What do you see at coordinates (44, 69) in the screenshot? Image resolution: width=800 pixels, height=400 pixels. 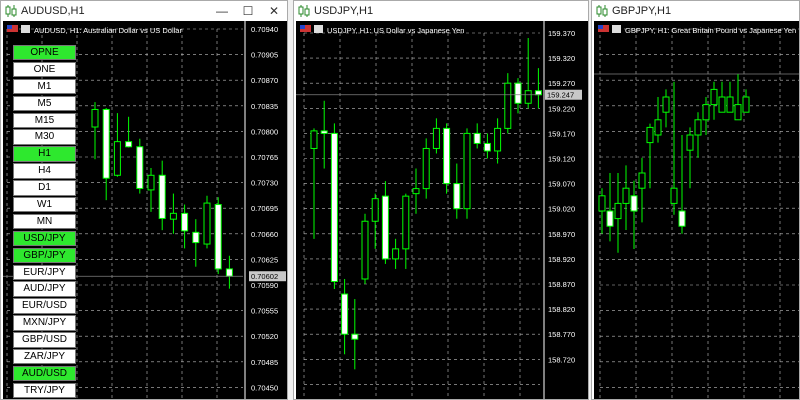 I see `panel-button-one: ONE` at bounding box center [44, 69].